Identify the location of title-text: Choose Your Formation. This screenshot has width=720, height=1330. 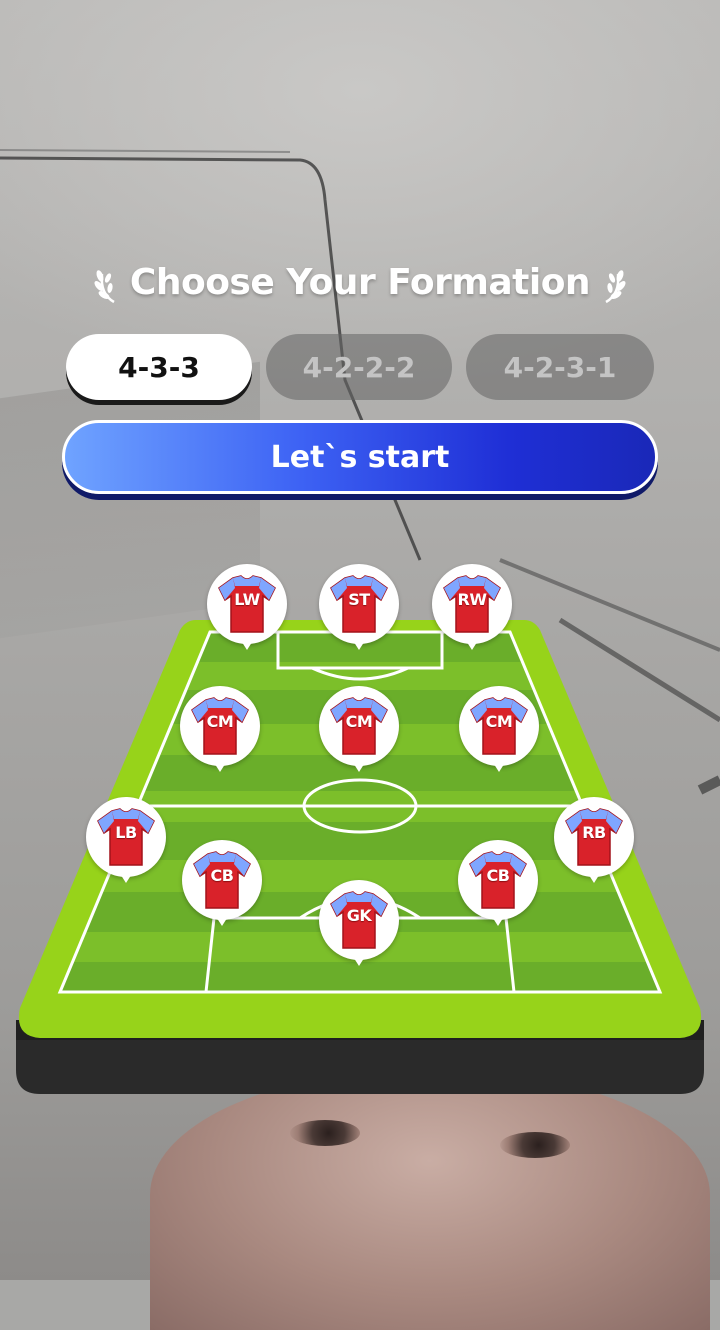
(360, 282).